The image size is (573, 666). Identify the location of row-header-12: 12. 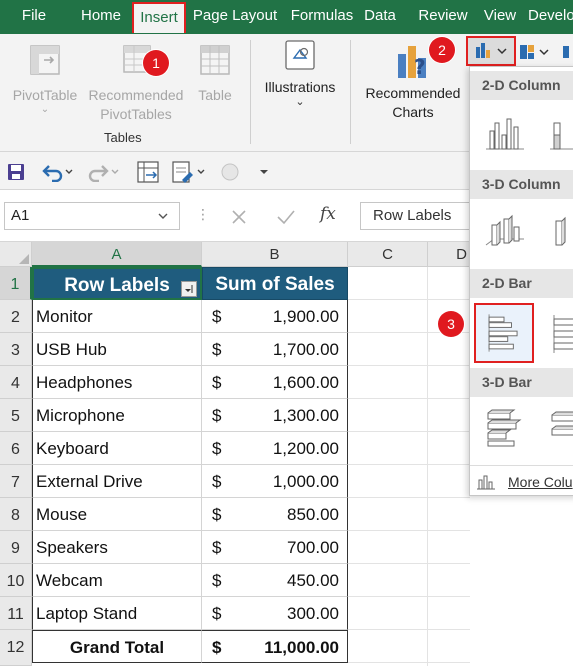
(16, 648).